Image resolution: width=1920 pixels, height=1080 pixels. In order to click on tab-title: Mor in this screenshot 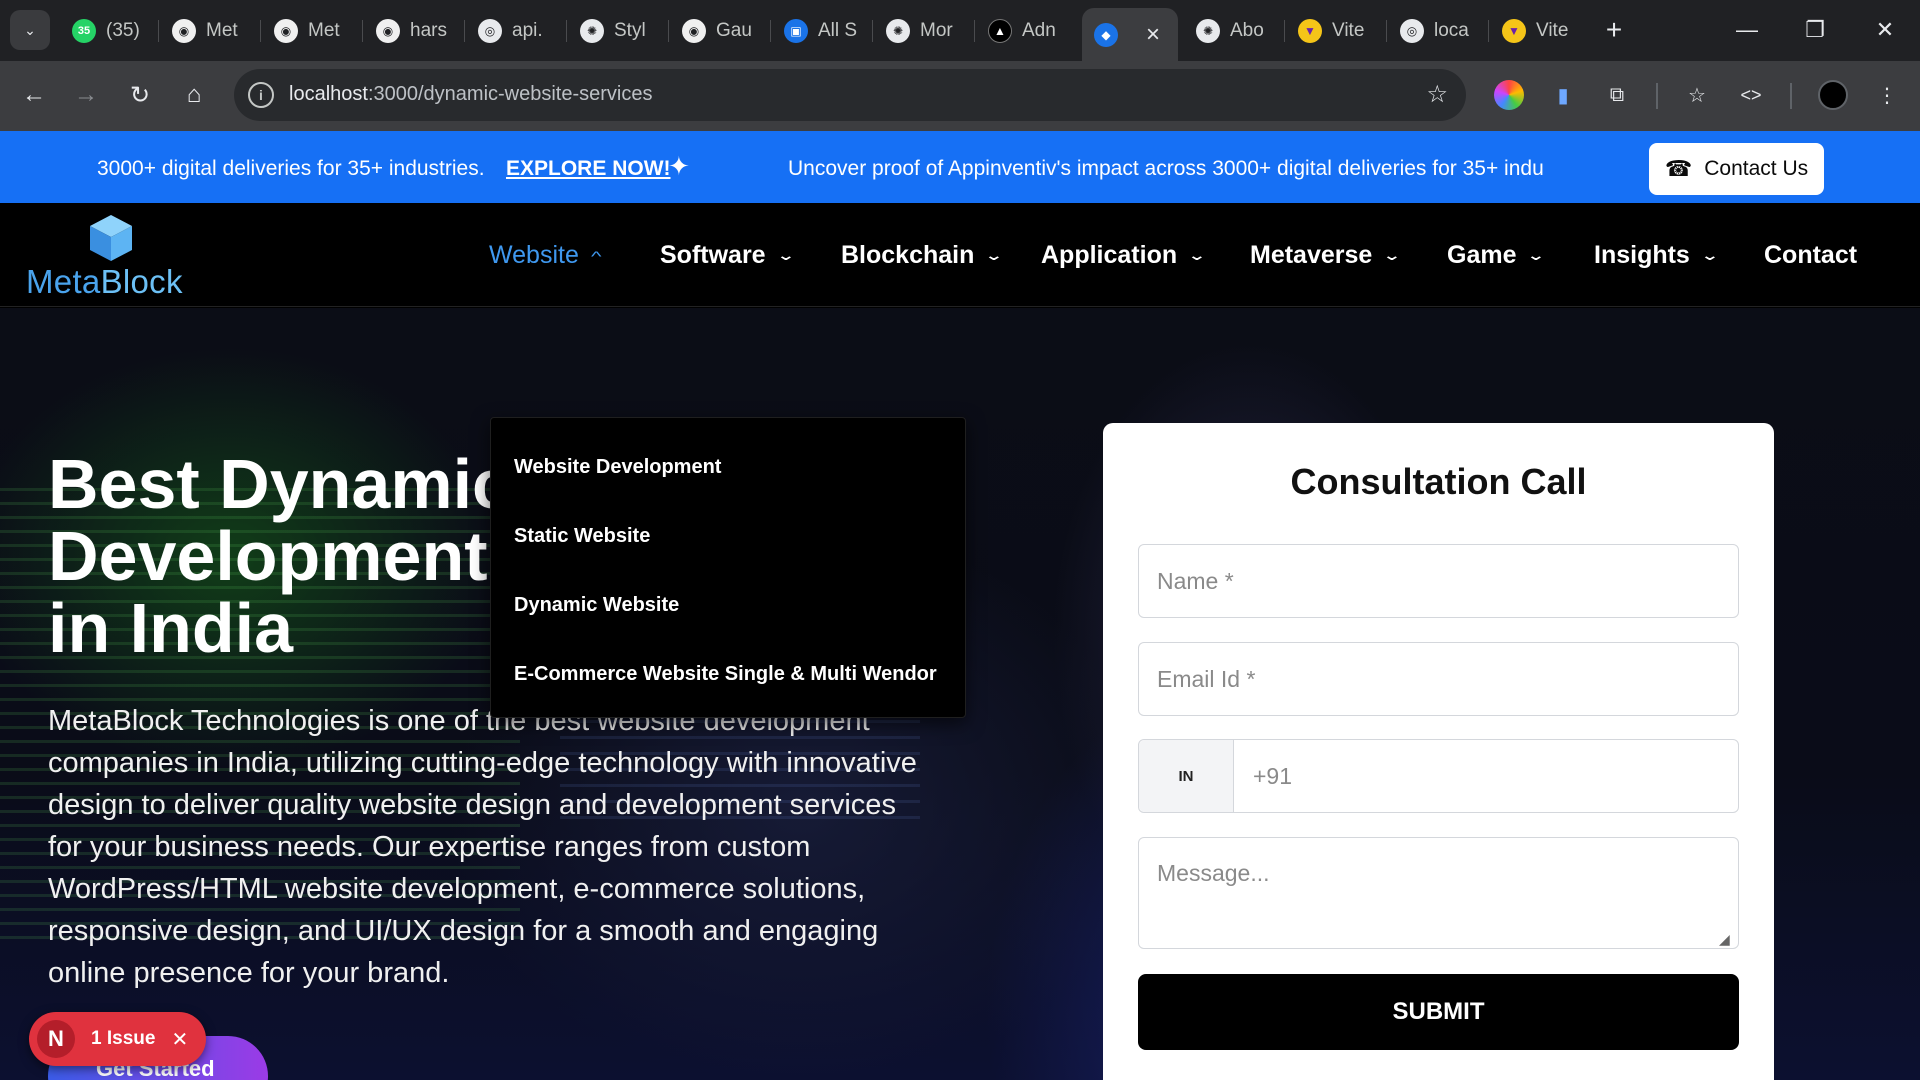, I will do `click(936, 30)`.